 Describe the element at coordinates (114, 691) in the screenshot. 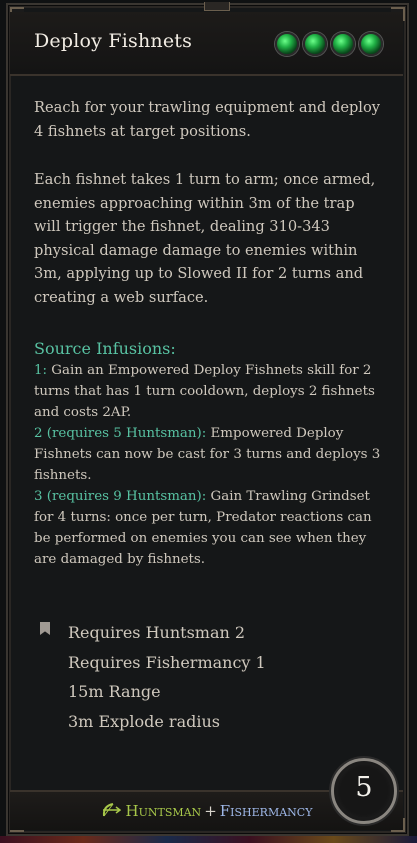

I see `range-stat: 15m Range` at that location.